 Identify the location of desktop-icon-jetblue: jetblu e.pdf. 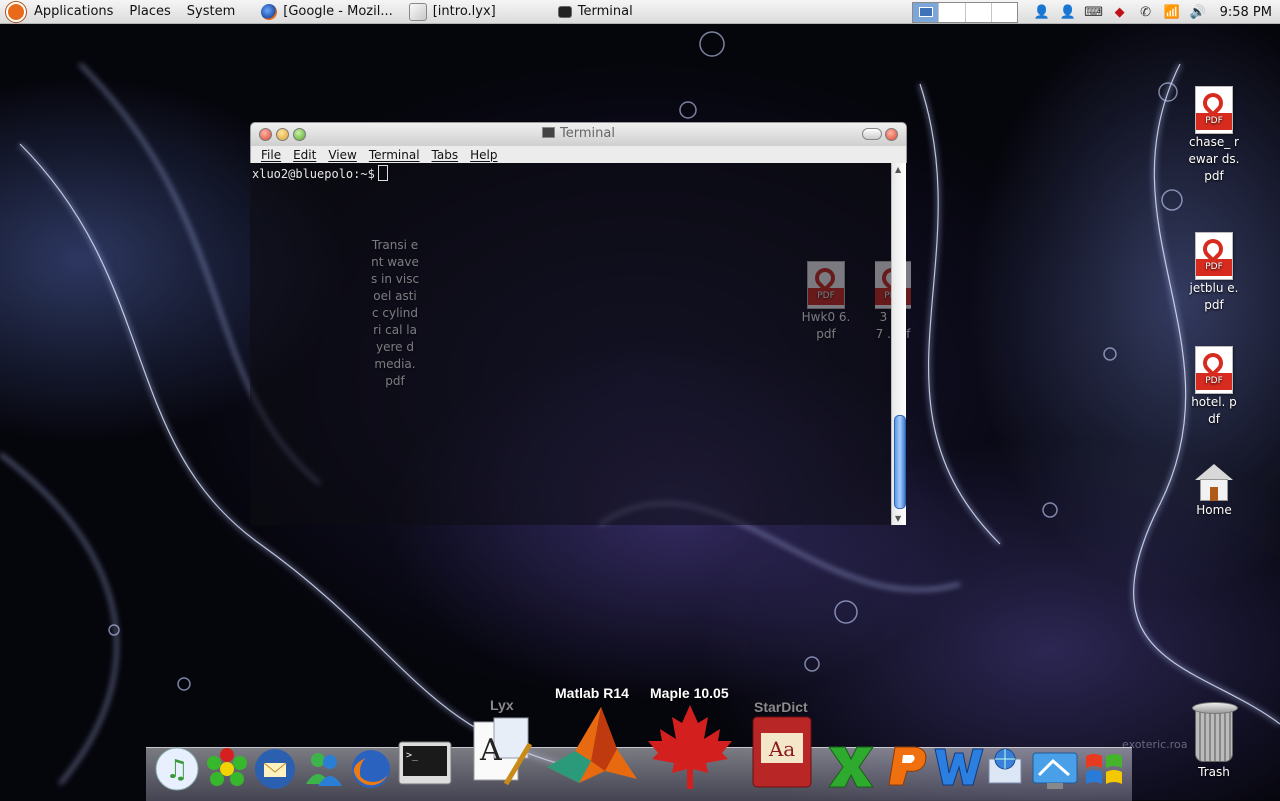
(1214, 273).